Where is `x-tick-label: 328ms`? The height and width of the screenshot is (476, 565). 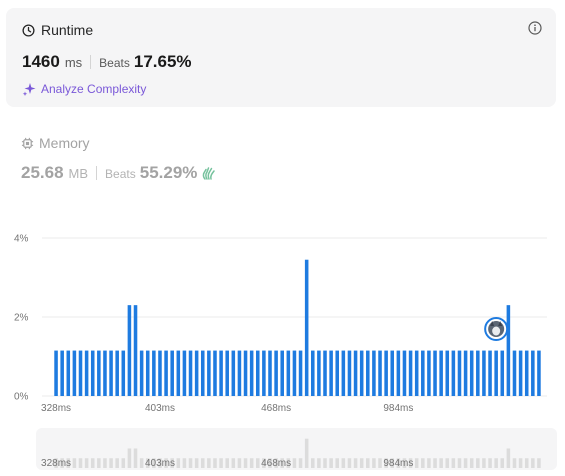 x-tick-label: 328ms is located at coordinates (56, 408).